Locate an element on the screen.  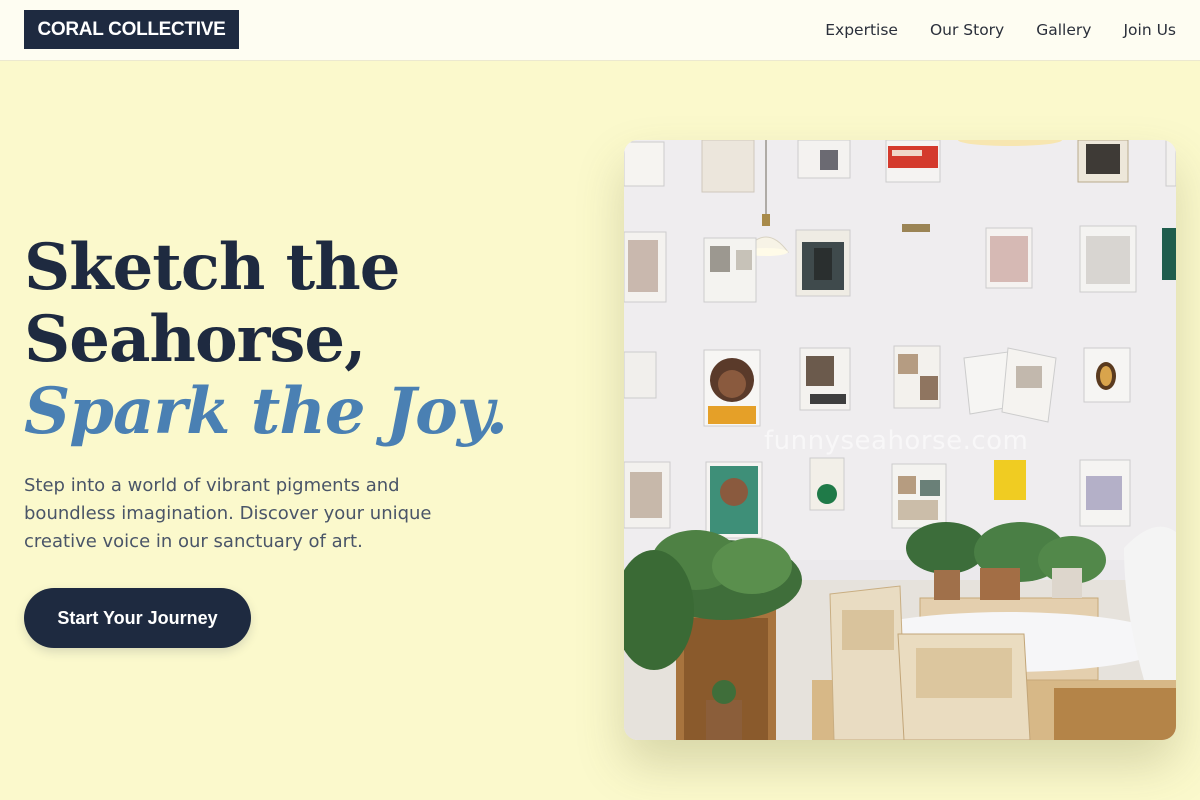
main-nav: Expertise Our Story Gallery Join Us is located at coordinates (1000, 30).